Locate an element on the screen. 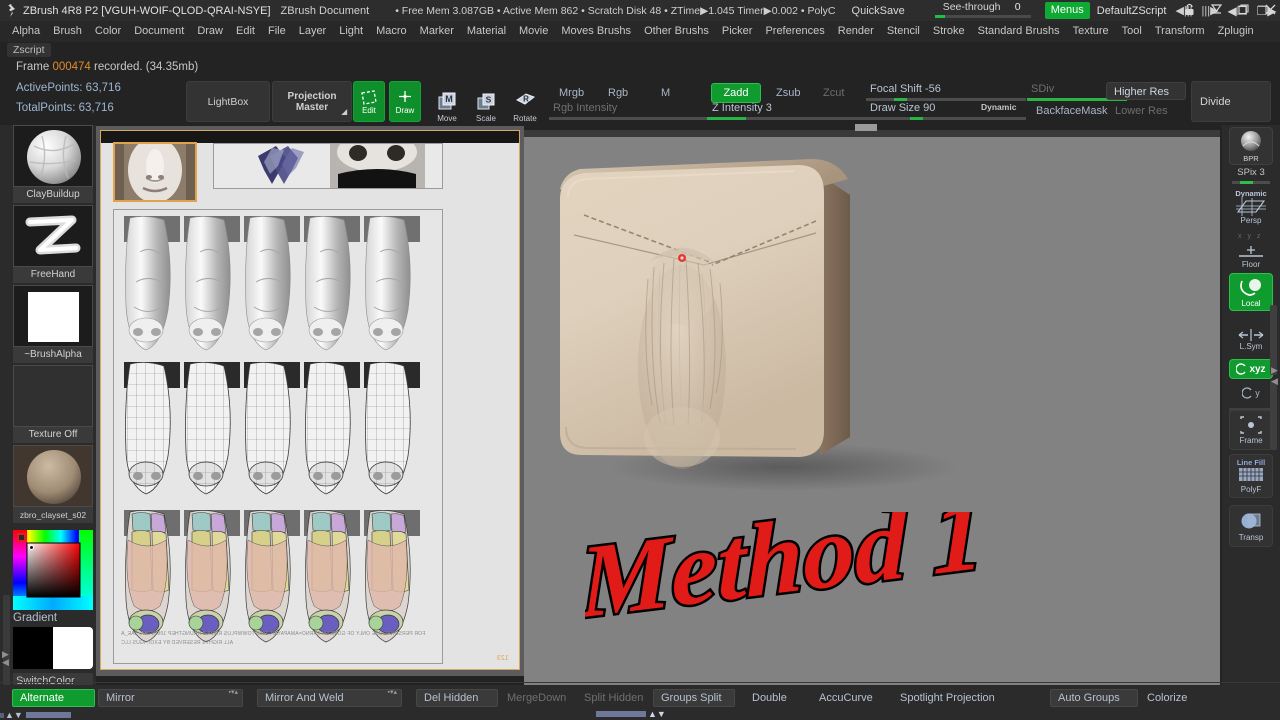 This screenshot has height=720, width=1280. menu-item-texture: Texture is located at coordinates (1091, 31).